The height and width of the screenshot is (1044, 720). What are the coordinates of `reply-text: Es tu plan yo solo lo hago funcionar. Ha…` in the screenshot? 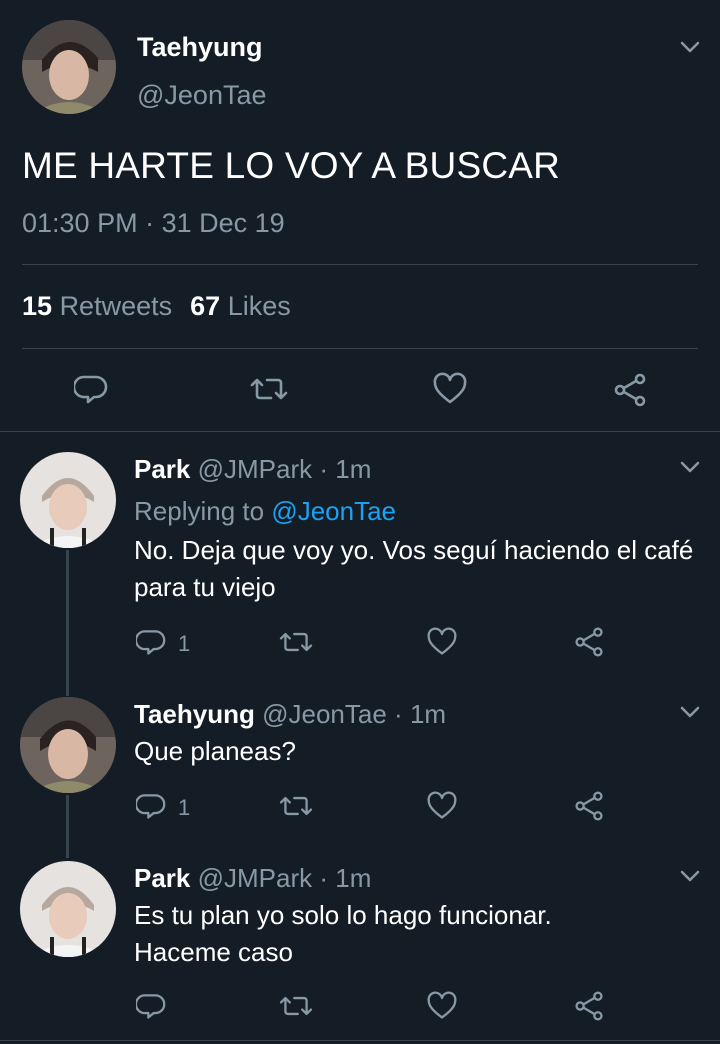 It's located at (343, 933).